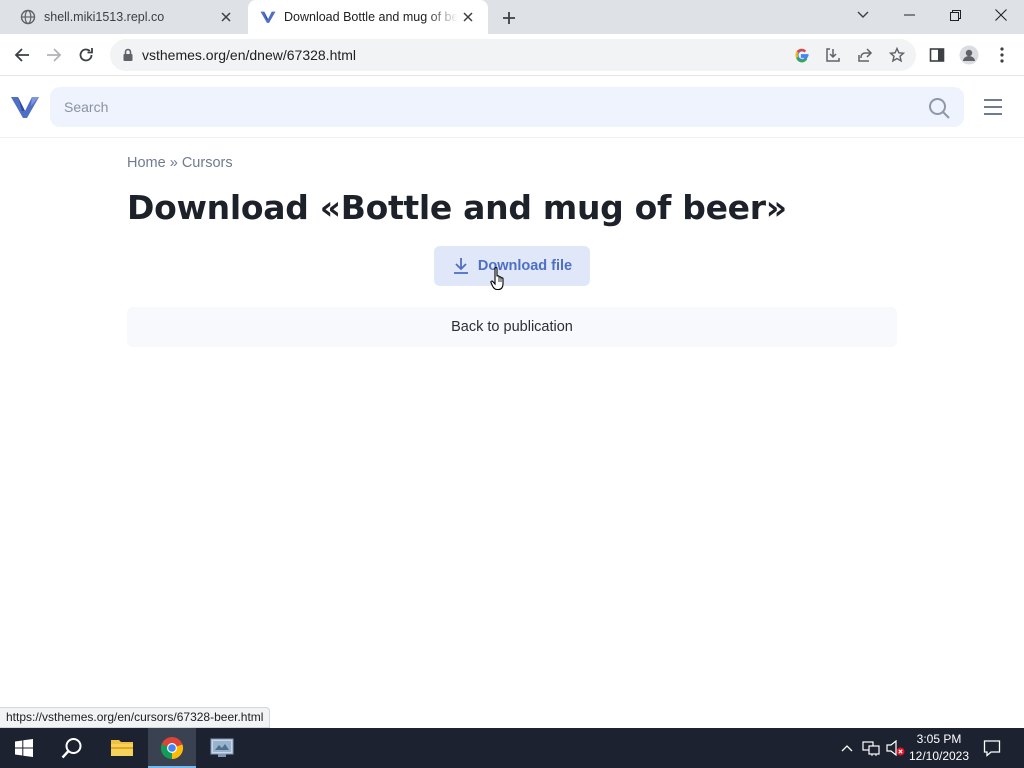 The height and width of the screenshot is (768, 1024). I want to click on share-icon, so click(865, 55).